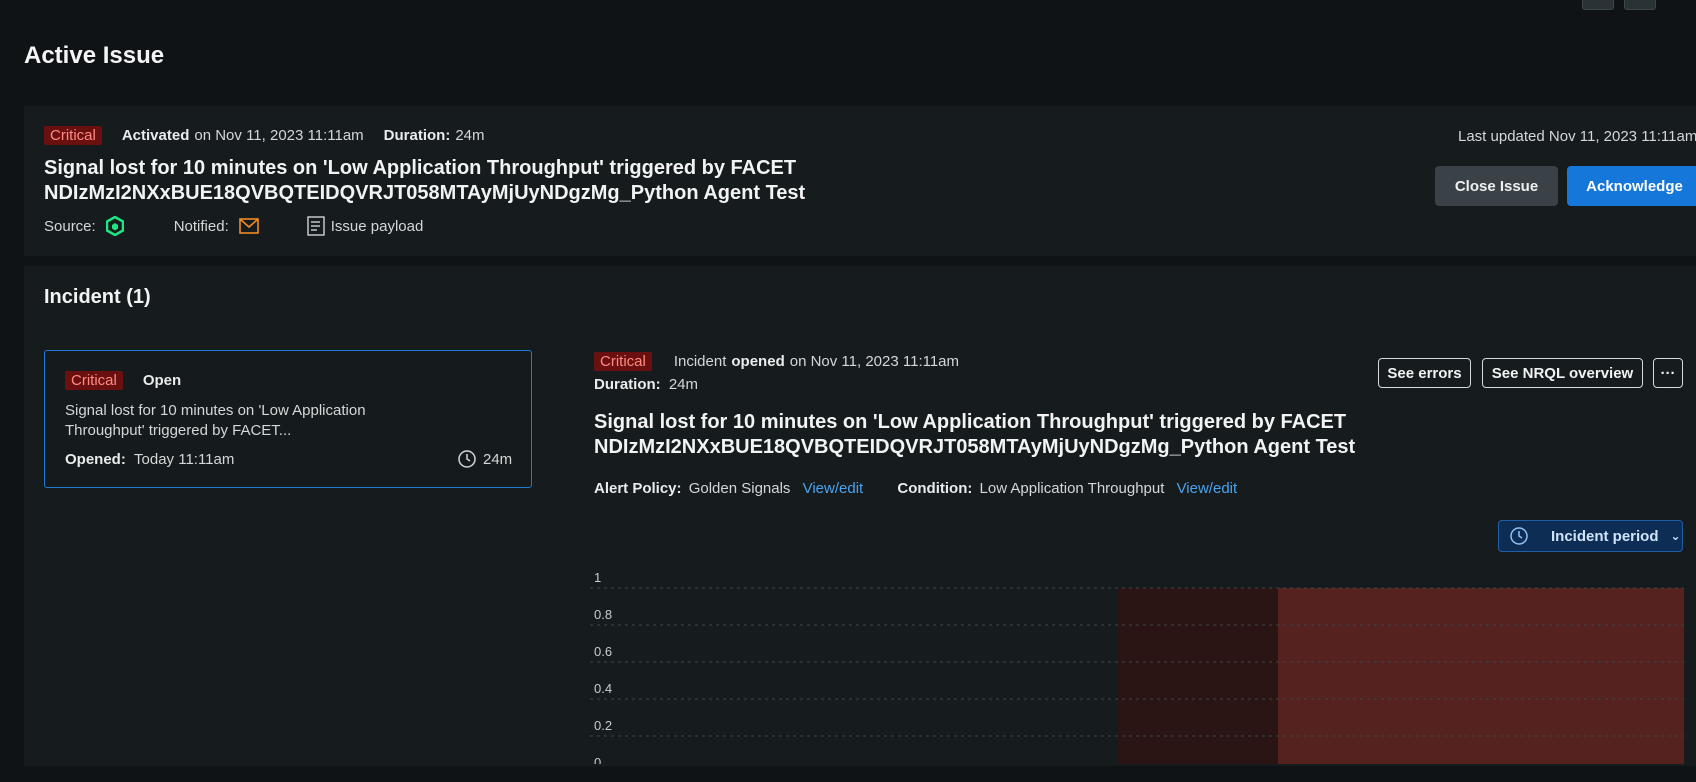  I want to click on y-tick-label: 0.4, so click(603, 688).